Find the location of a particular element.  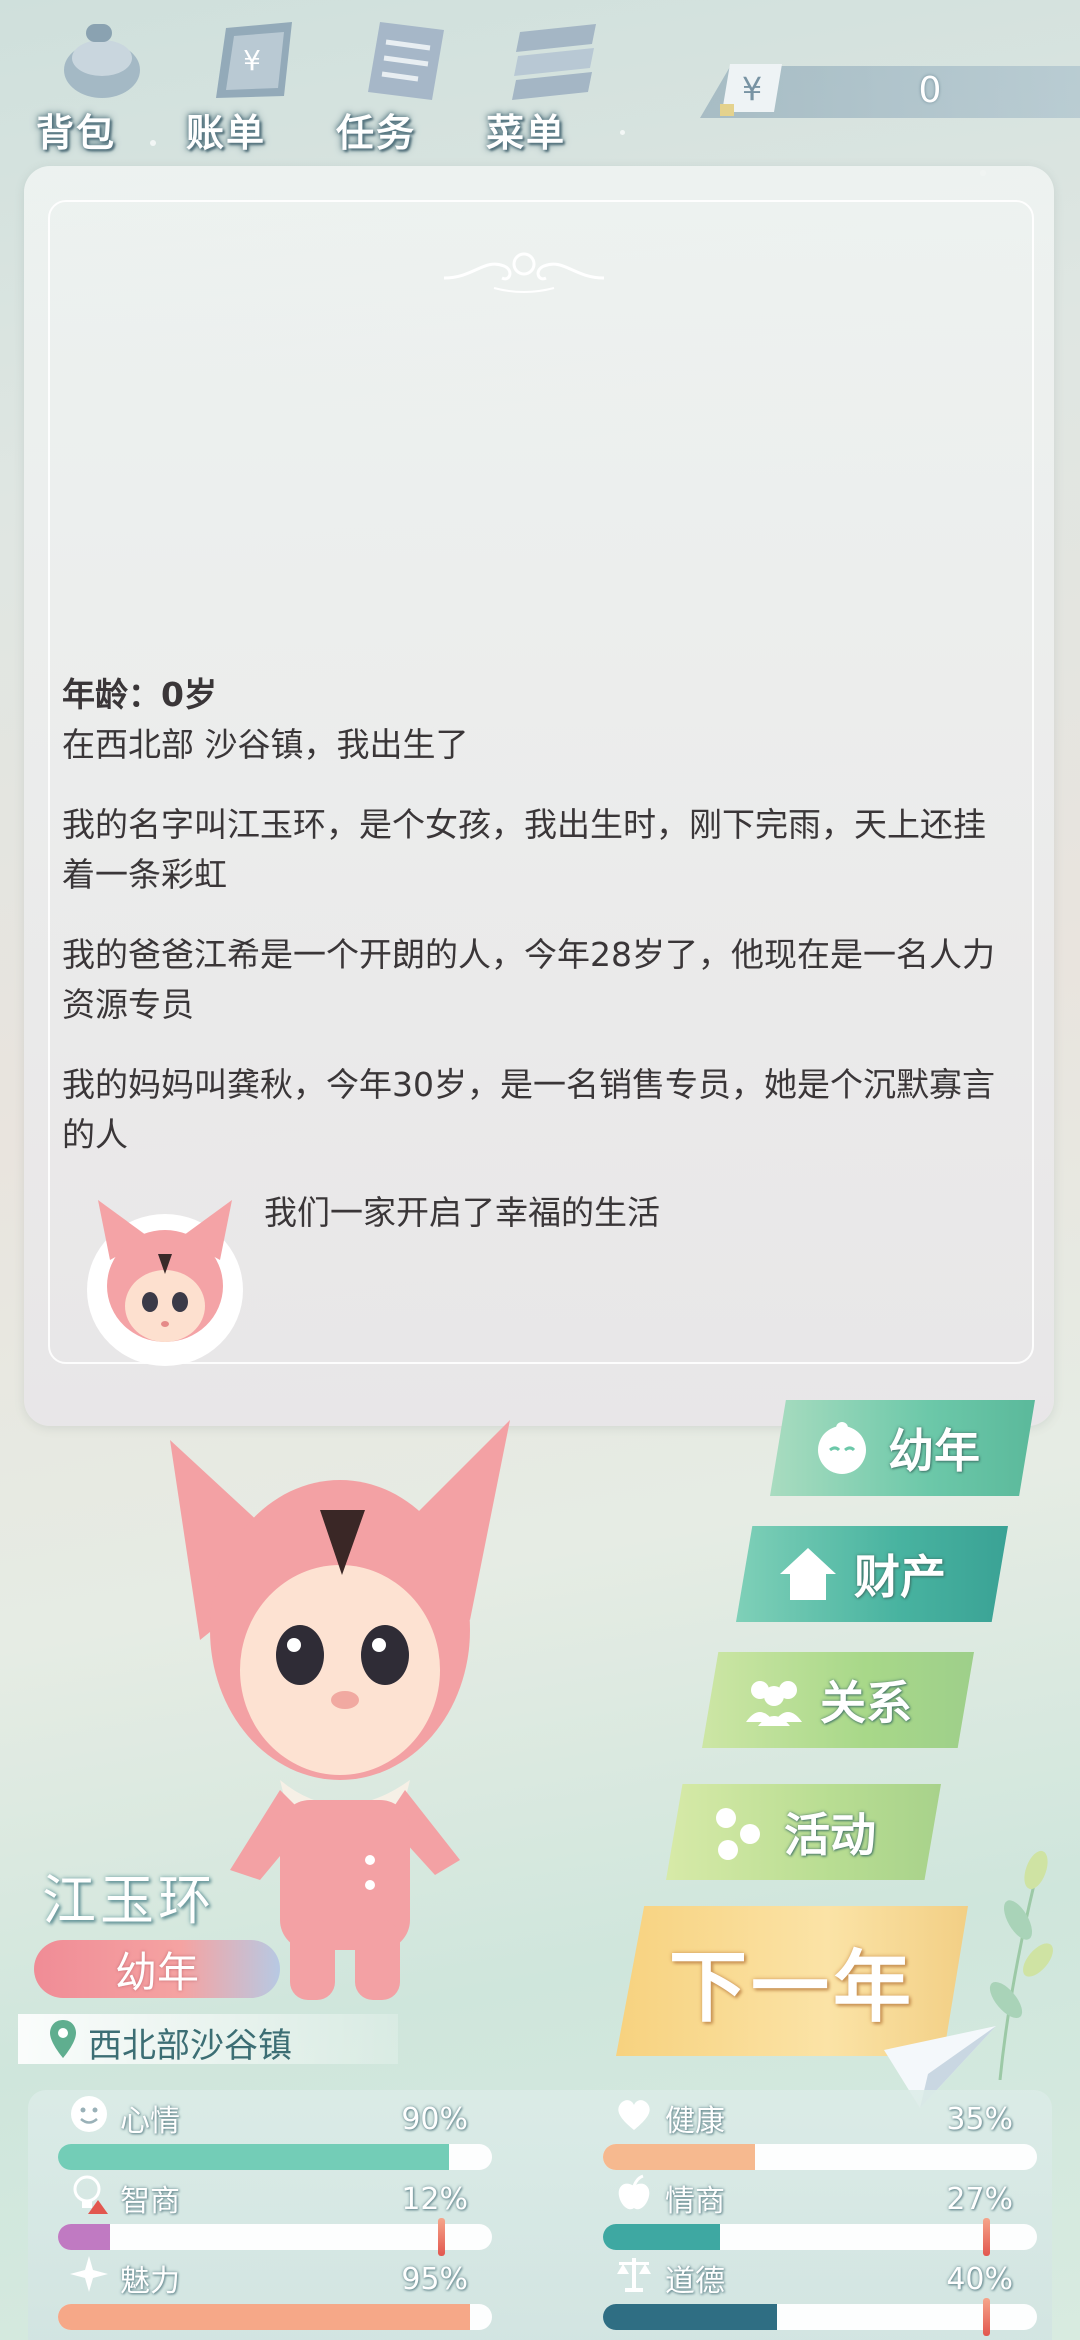

nav-bill: ¥ 账单 is located at coordinates (250, 82).